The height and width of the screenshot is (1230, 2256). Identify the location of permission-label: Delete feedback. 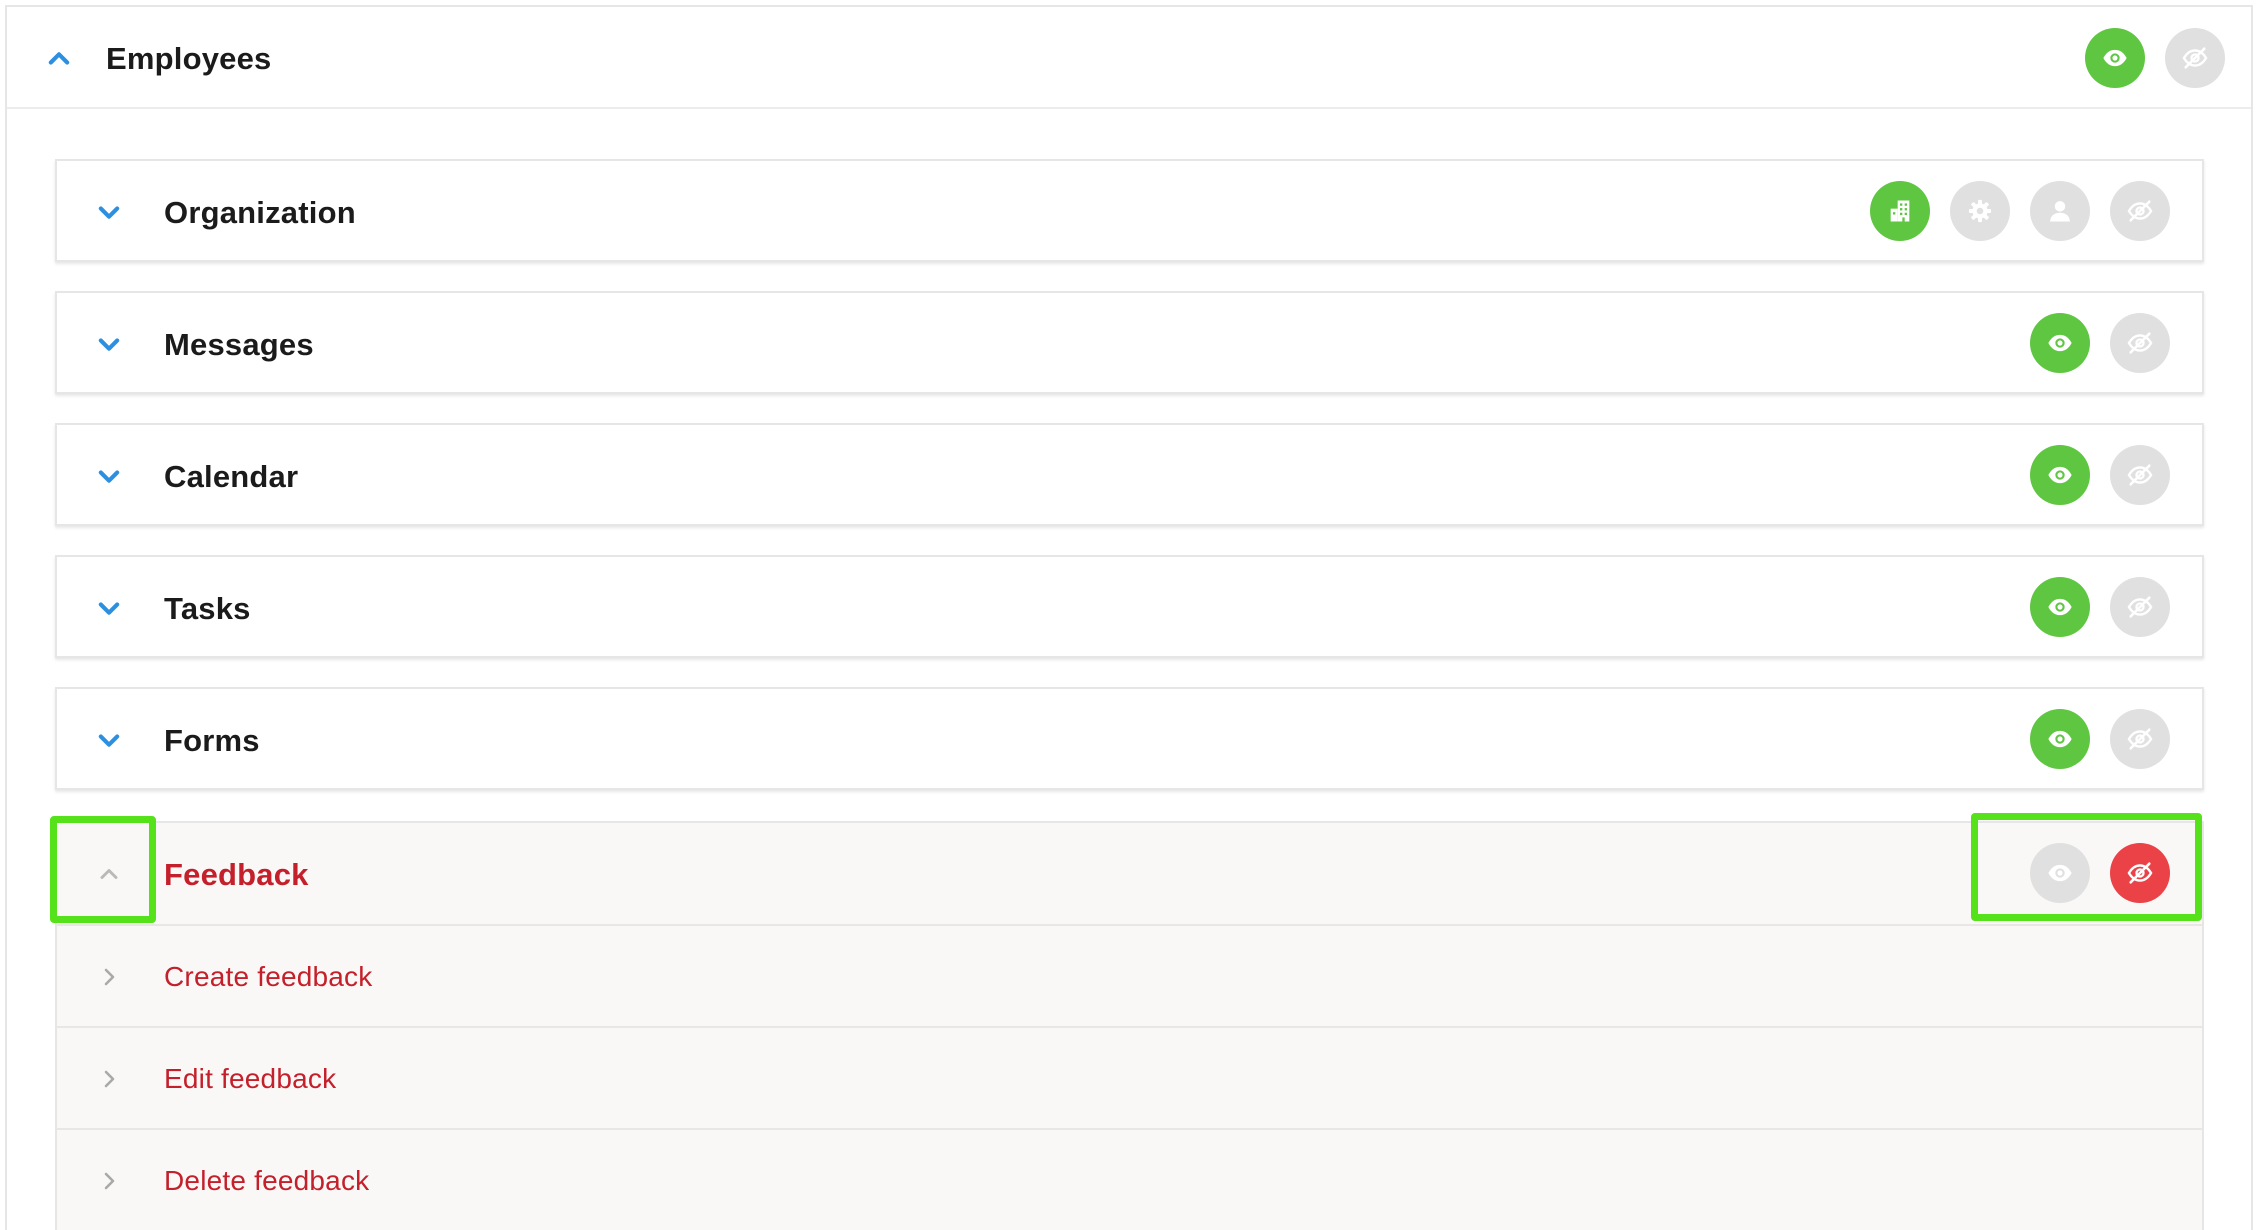
(267, 1180).